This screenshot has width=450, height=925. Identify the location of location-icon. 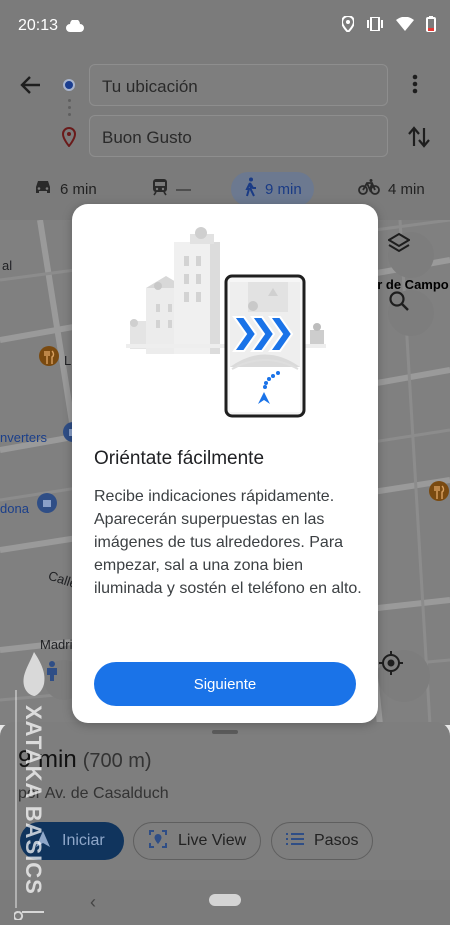
(348, 25).